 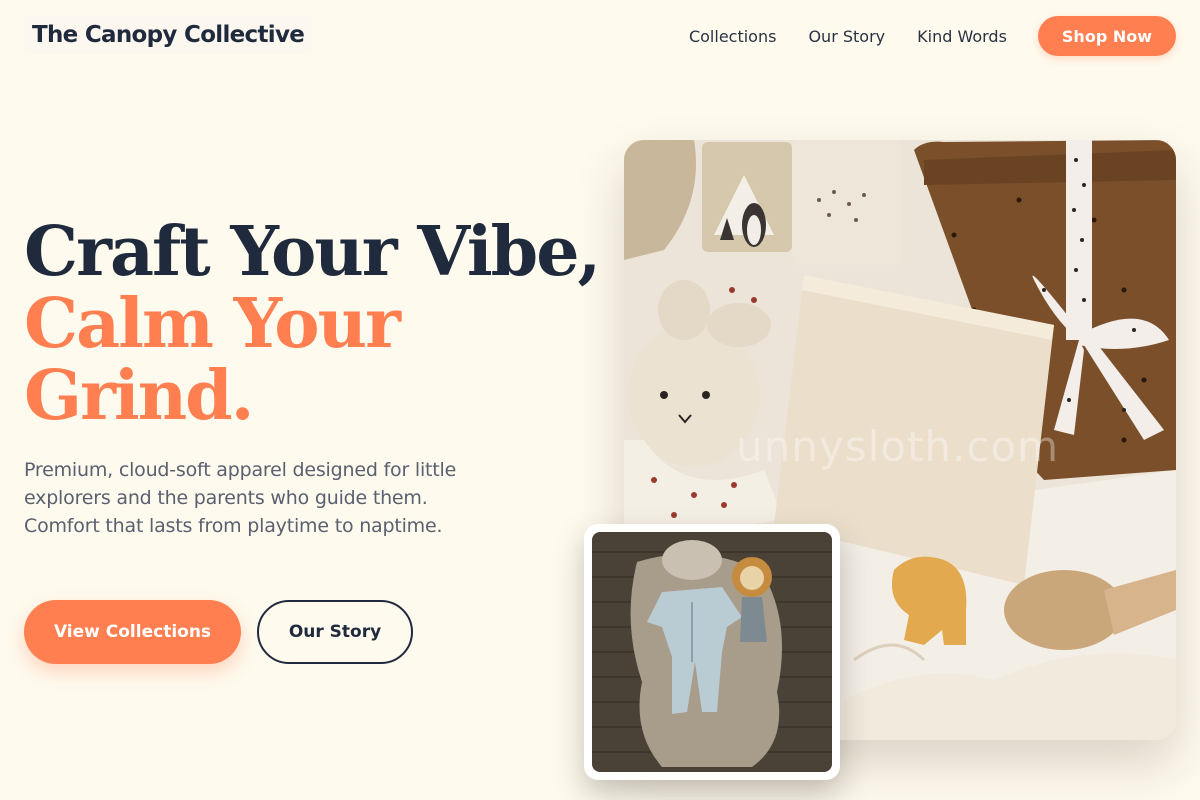 What do you see at coordinates (139, 396) in the screenshot?
I see `headline-accent-line-2: Grind.` at bounding box center [139, 396].